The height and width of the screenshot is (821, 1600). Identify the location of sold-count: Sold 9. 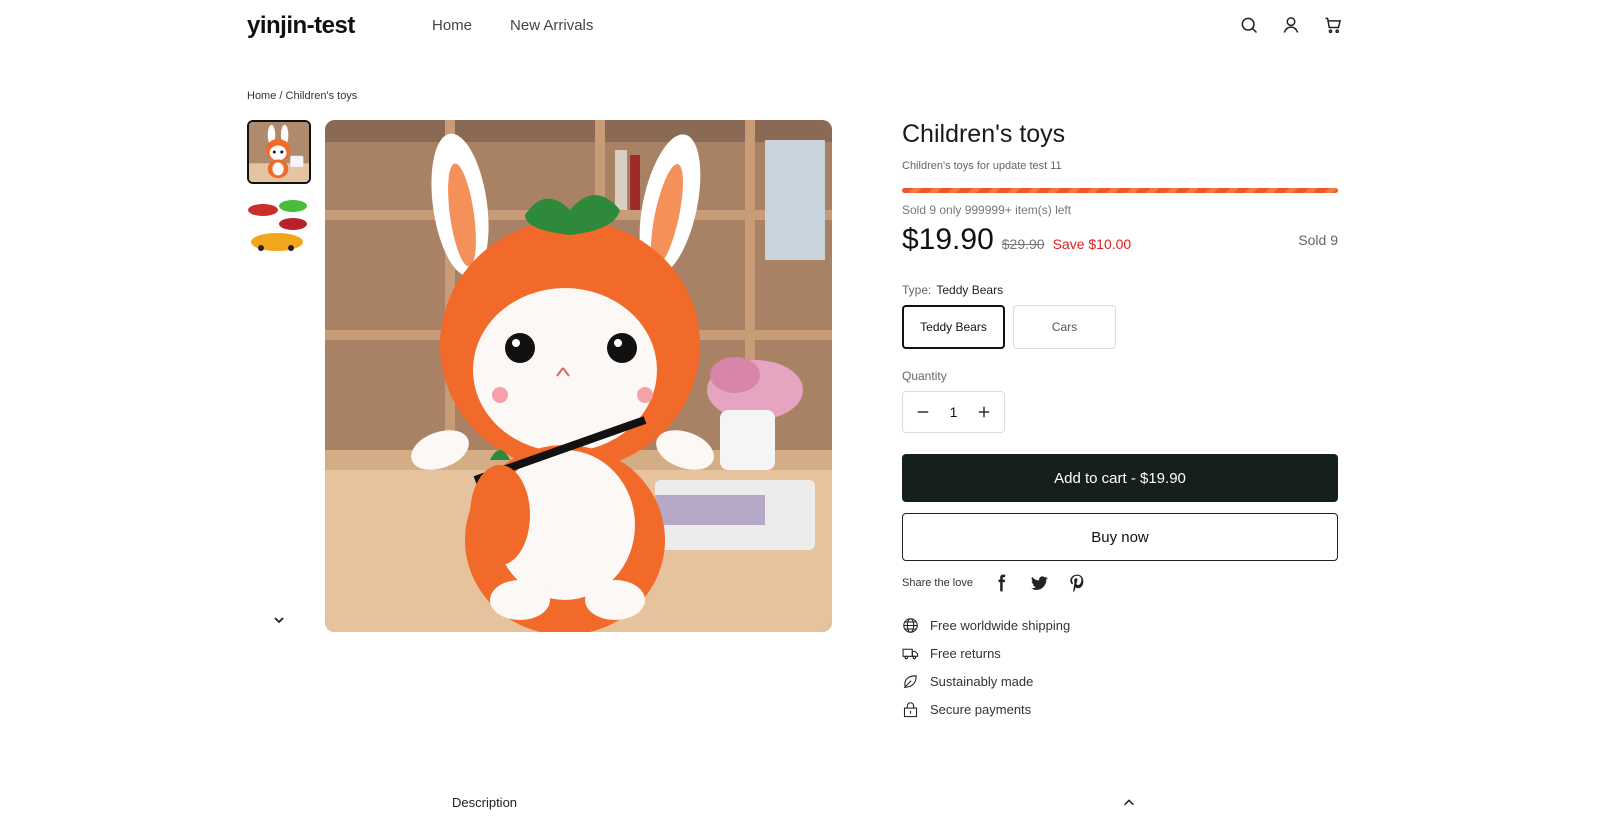
(1318, 240).